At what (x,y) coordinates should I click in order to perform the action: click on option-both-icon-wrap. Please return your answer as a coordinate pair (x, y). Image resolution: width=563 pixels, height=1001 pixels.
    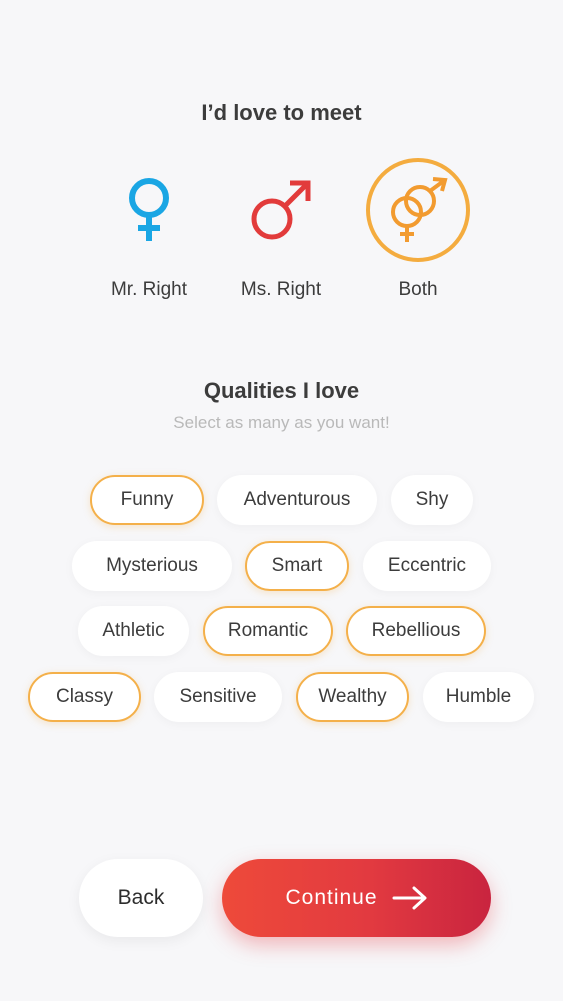
    Looking at the image, I should click on (418, 210).